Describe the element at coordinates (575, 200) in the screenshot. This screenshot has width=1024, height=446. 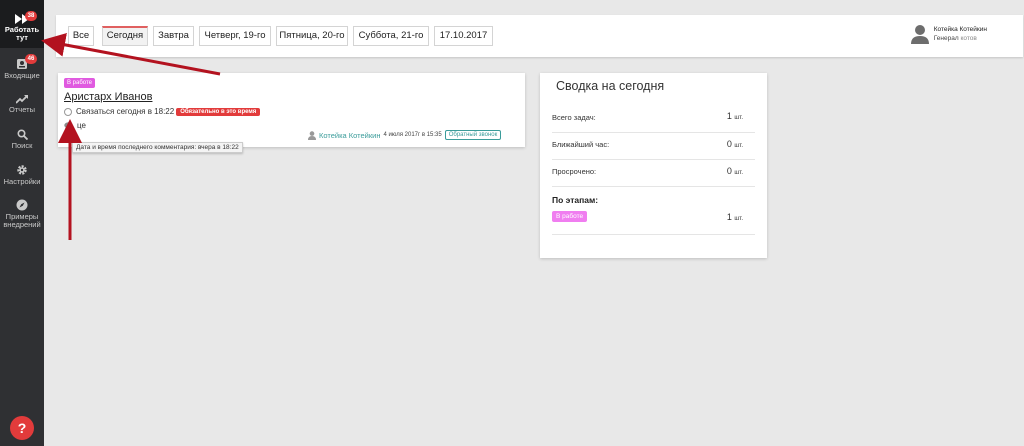
I see `stages-title: По этапам:` at that location.